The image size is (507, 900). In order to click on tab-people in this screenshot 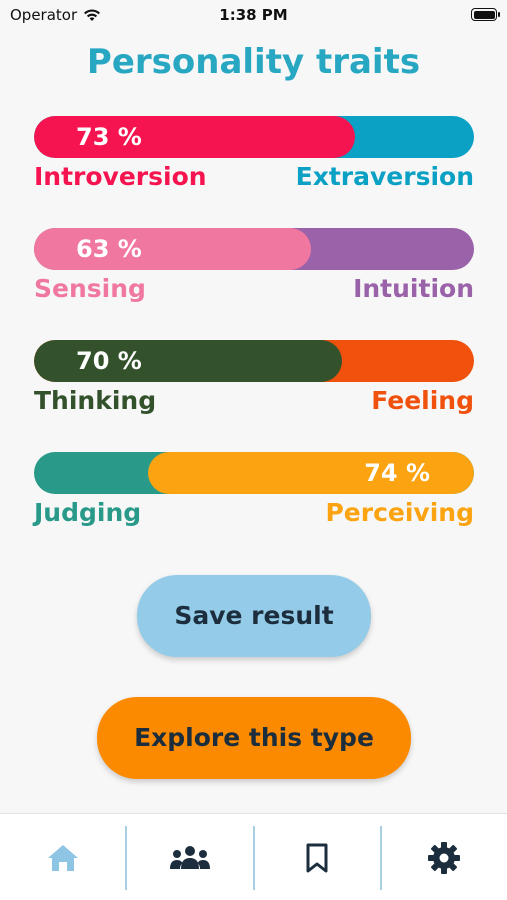, I will do `click(191, 858)`.